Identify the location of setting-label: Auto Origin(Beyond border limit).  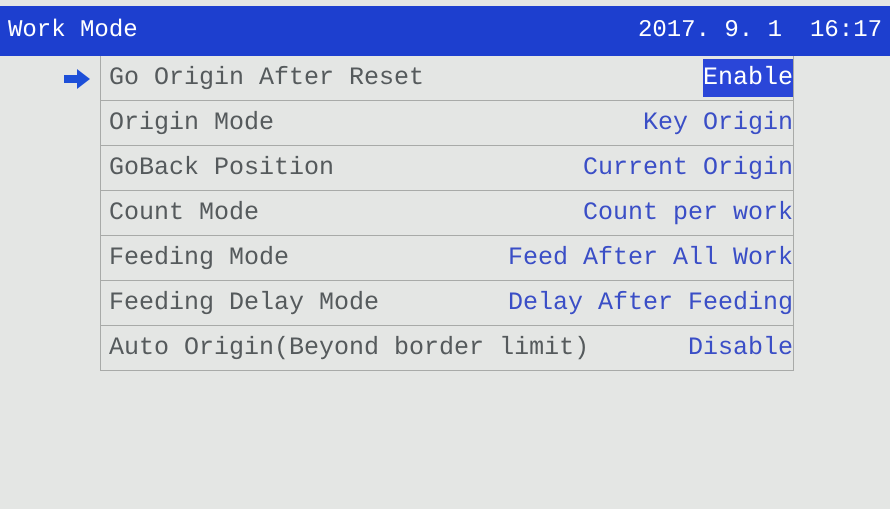
(349, 348).